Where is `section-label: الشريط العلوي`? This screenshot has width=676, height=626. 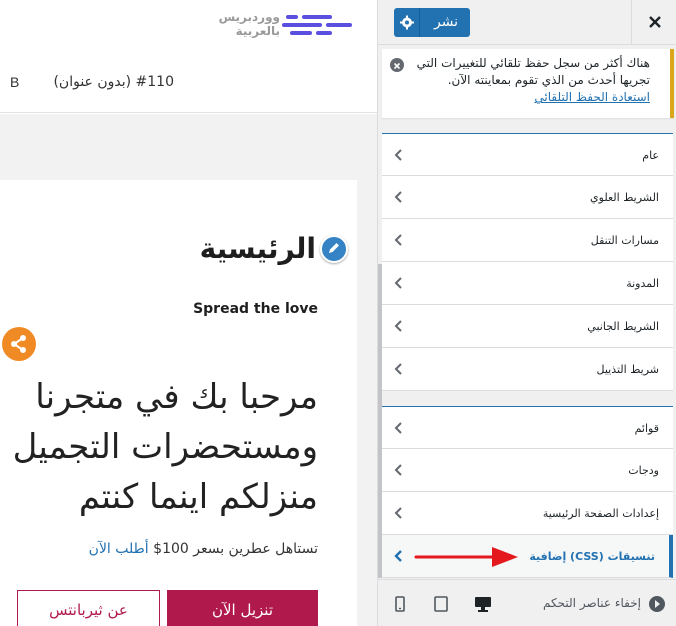 section-label: الشريط العلوي is located at coordinates (624, 197).